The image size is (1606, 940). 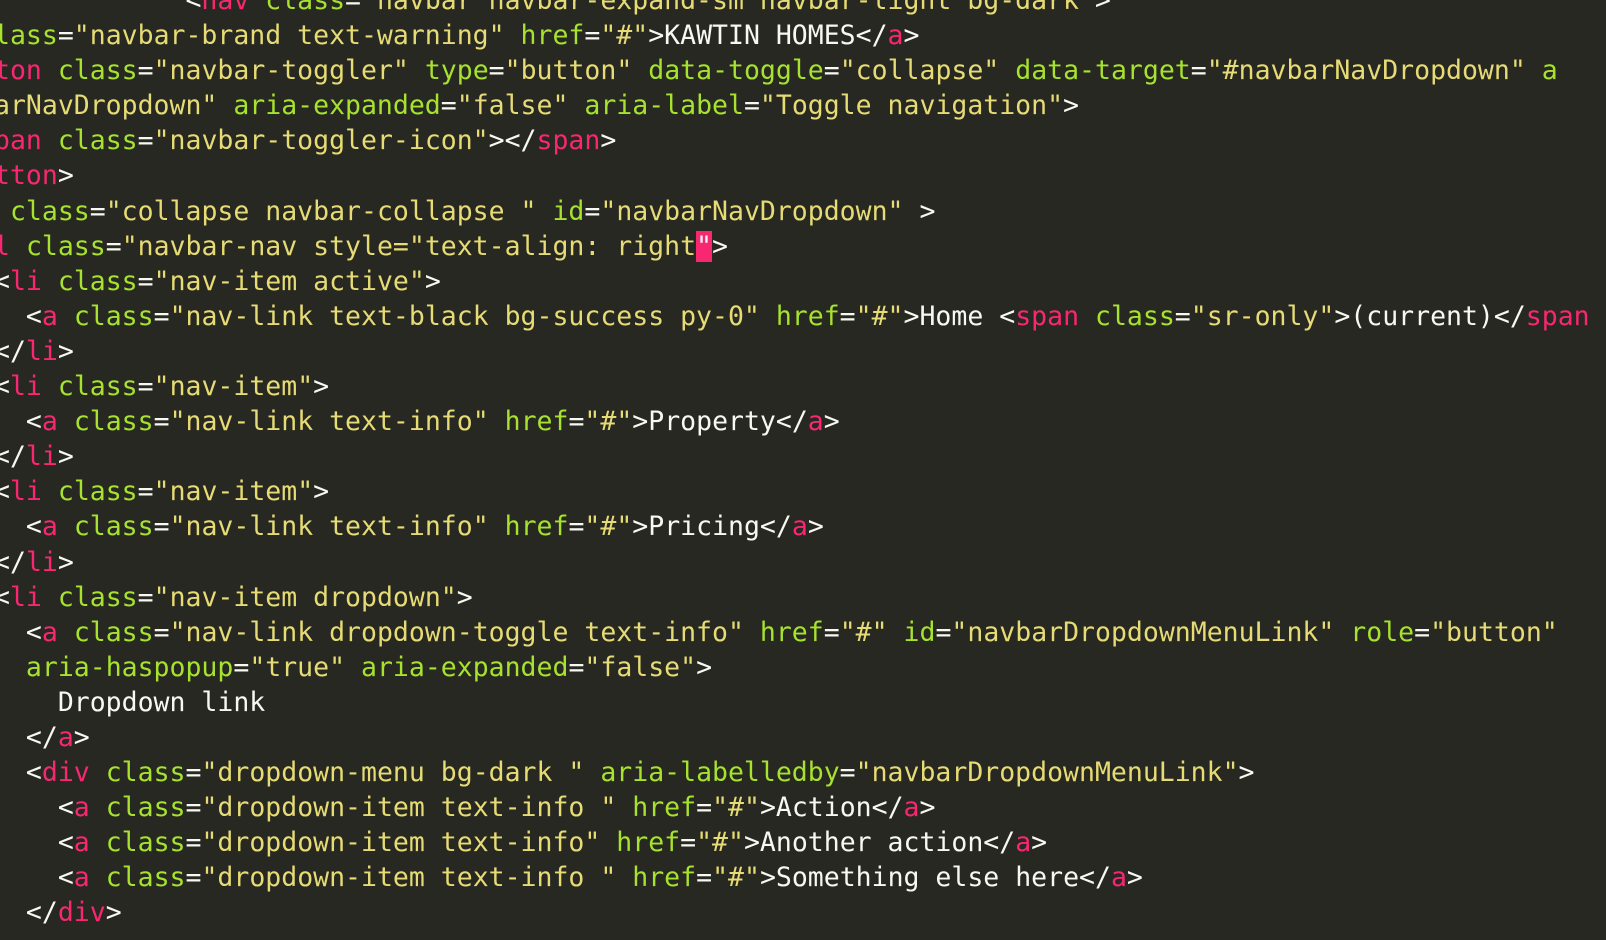 I want to click on code-line: Dropdown link, so click(x=795, y=702).